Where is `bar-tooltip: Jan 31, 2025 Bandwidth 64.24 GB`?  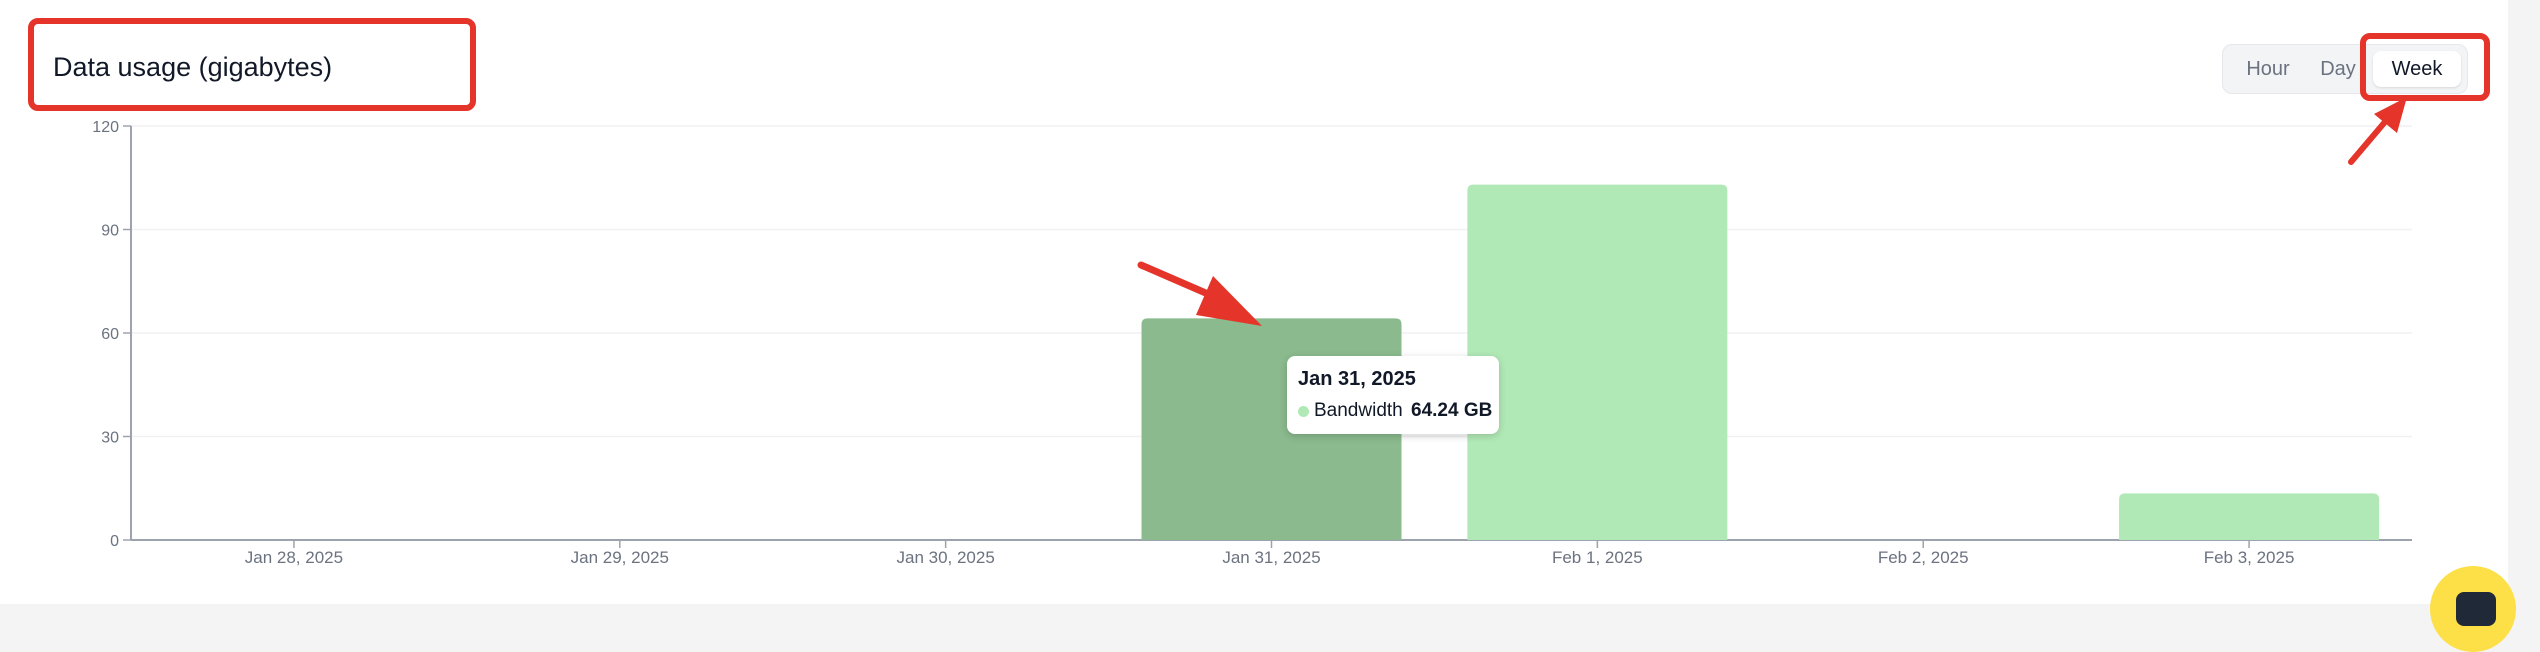
bar-tooltip: Jan 31, 2025 Bandwidth 64.24 GB is located at coordinates (1393, 395).